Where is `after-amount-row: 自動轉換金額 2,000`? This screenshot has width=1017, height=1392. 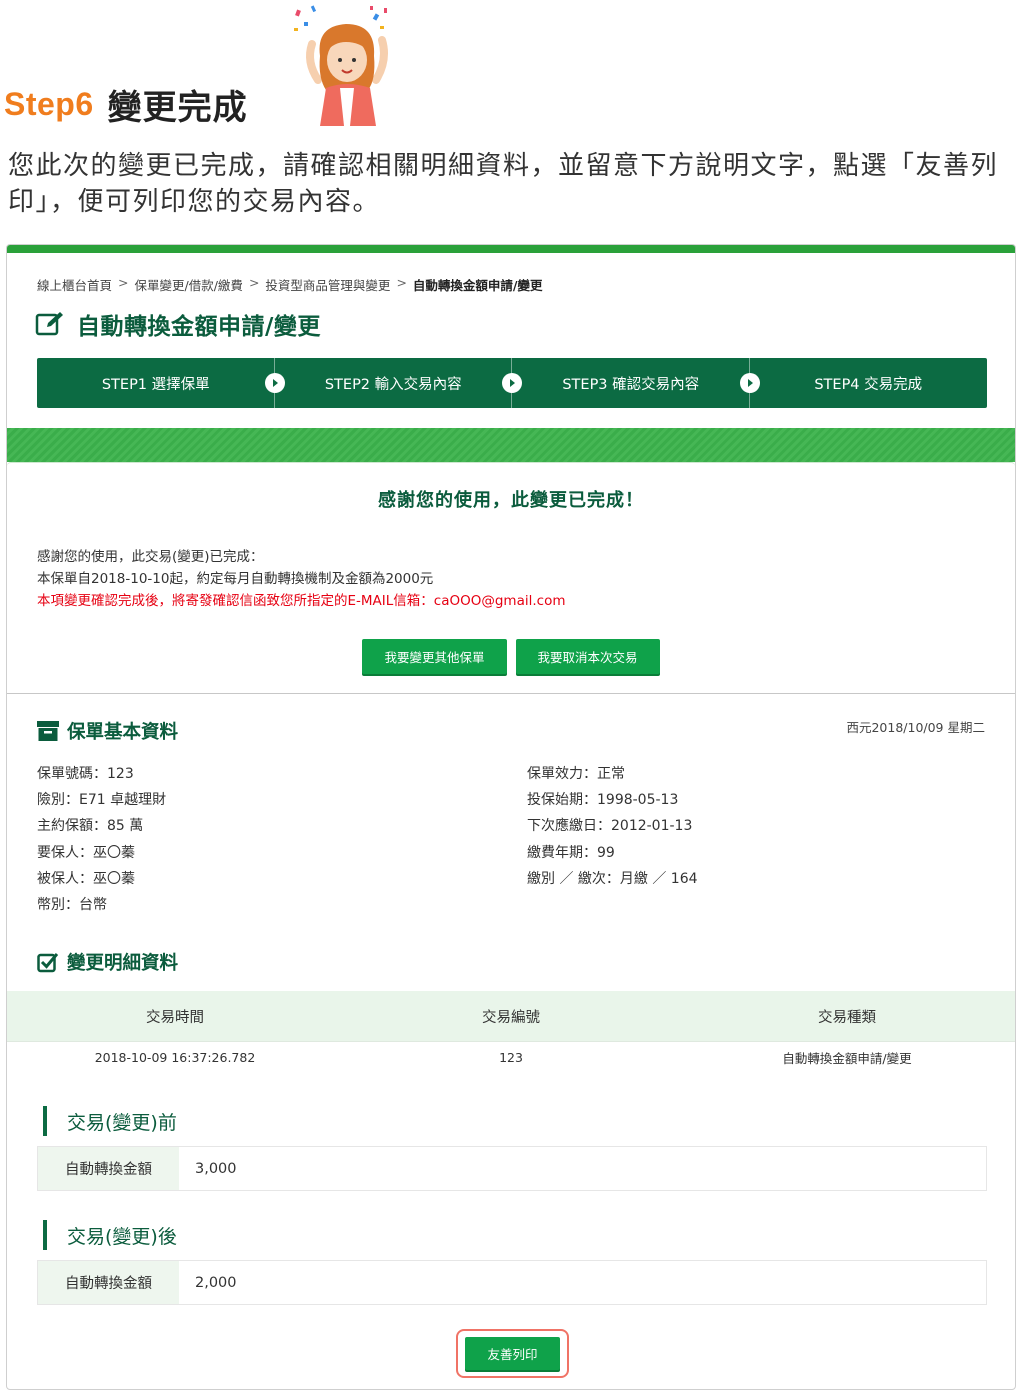 after-amount-row: 自動轉換金額 2,000 is located at coordinates (512, 1282).